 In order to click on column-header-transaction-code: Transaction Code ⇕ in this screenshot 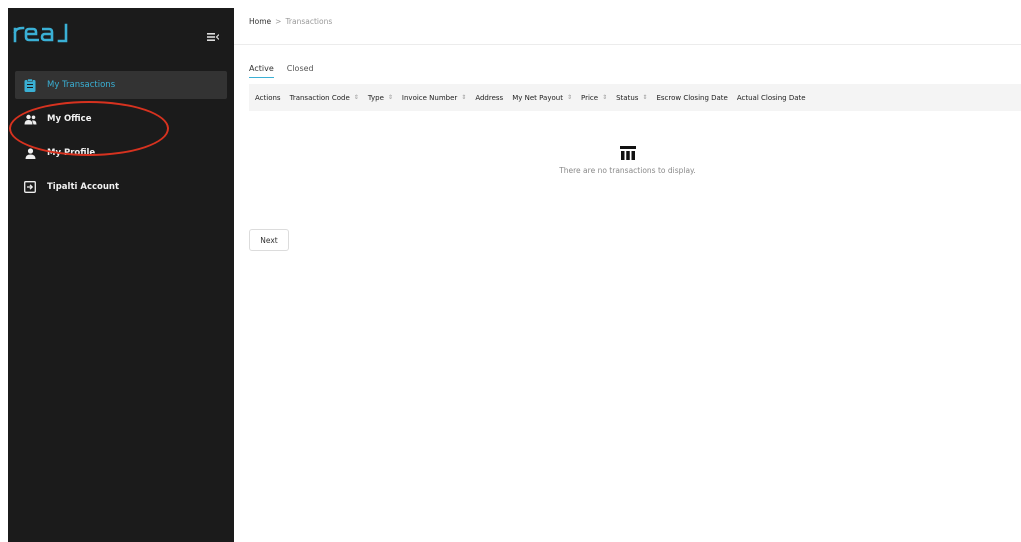, I will do `click(324, 98)`.